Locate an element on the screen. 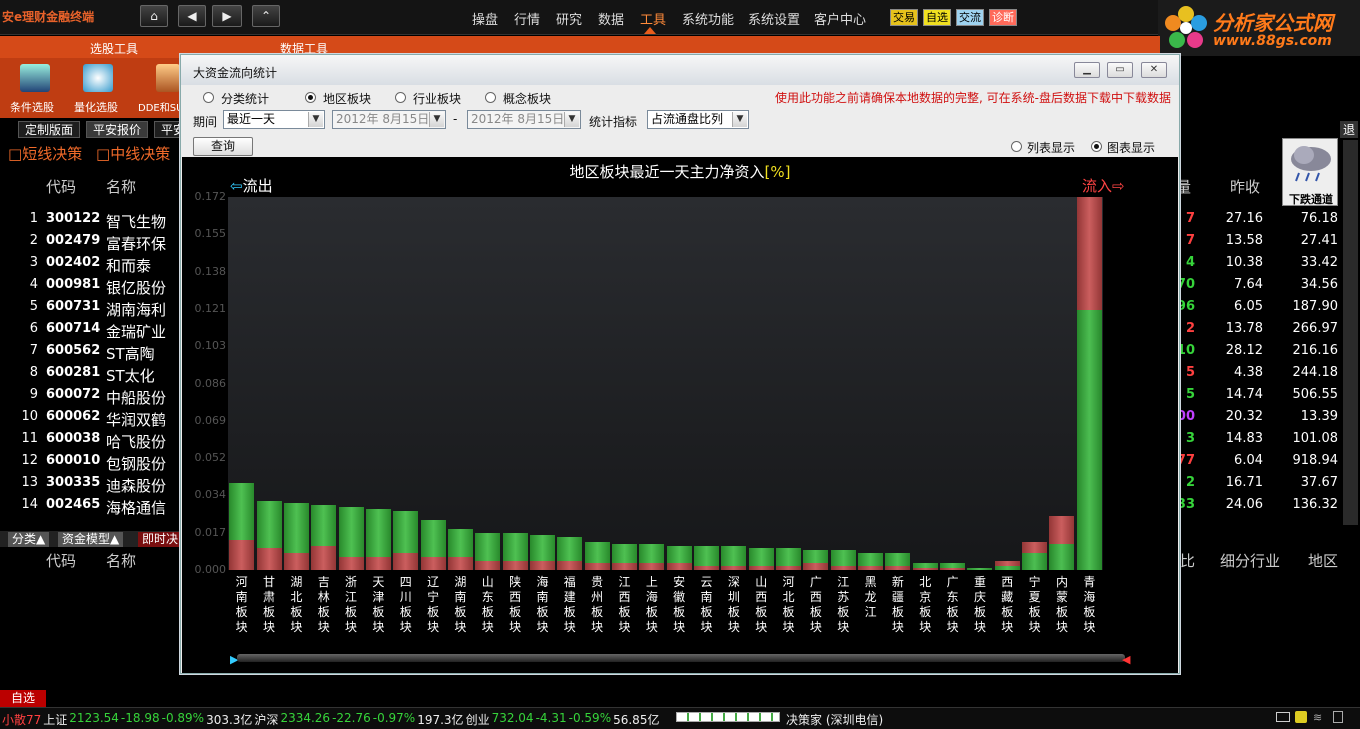 This screenshot has height=729, width=1360. stock-name: 哈飞股份 is located at coordinates (136, 441).